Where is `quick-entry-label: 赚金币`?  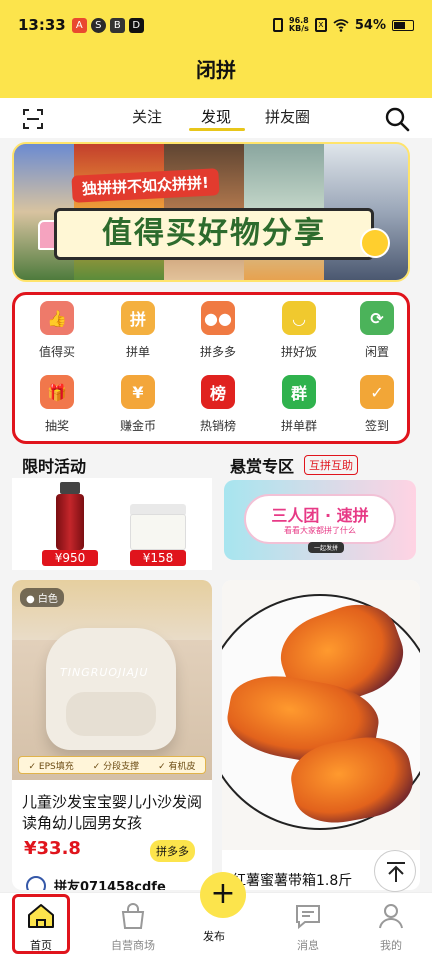 quick-entry-label: 赚金币 is located at coordinates (137, 426).